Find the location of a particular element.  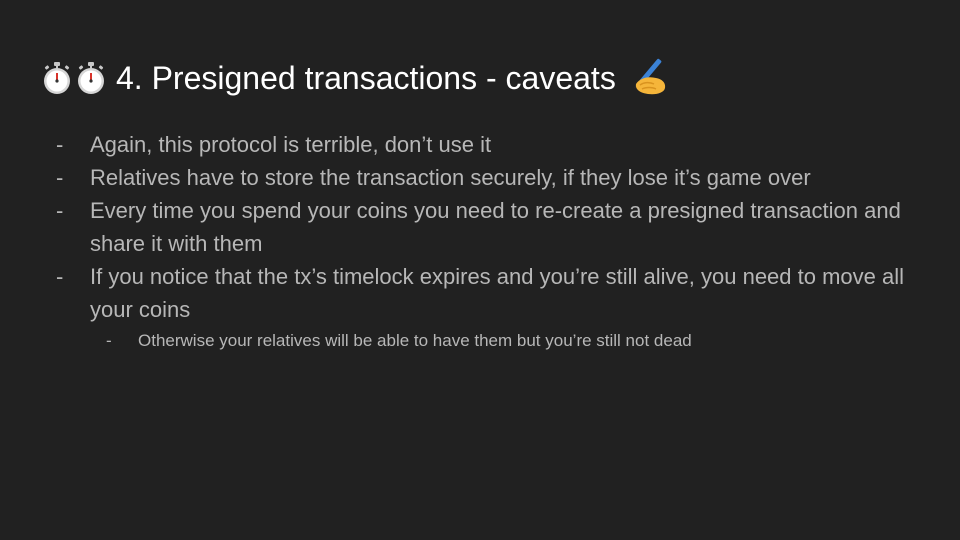

slide-title-row: 4. Presigned transactions - caveats is located at coordinates (355, 78).